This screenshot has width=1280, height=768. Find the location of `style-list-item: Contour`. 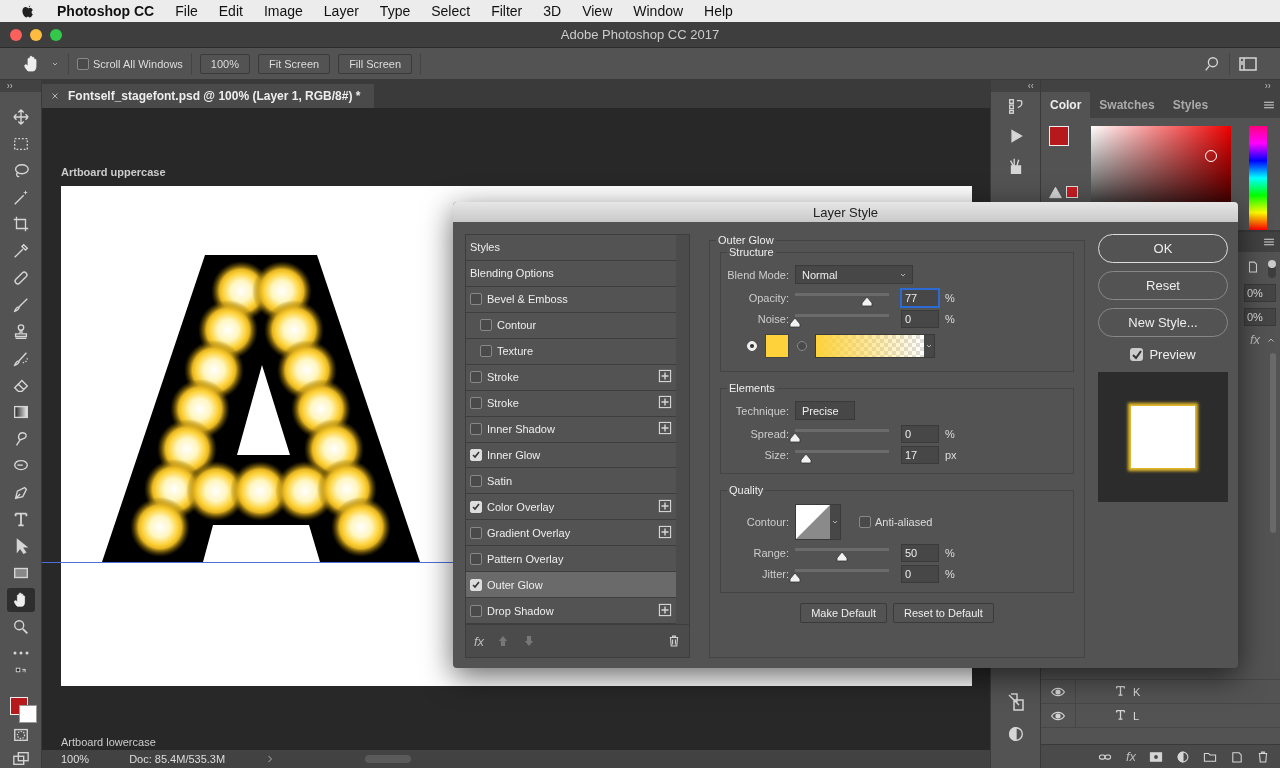

style-list-item: Contour is located at coordinates (571, 325).